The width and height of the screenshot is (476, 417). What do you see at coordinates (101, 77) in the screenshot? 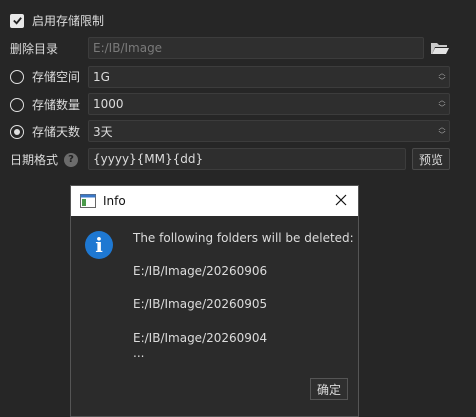
I see `space-value: 1G` at bounding box center [101, 77].